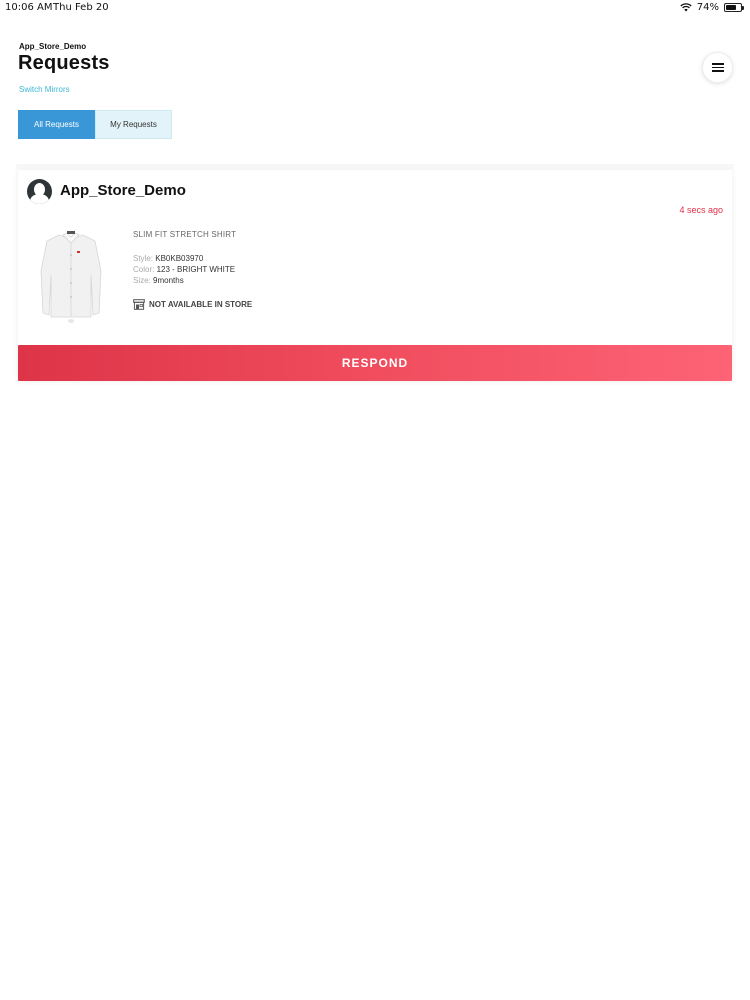  I want to click on product-name: SLIM FIT STRETCH SHIRT, so click(185, 234).